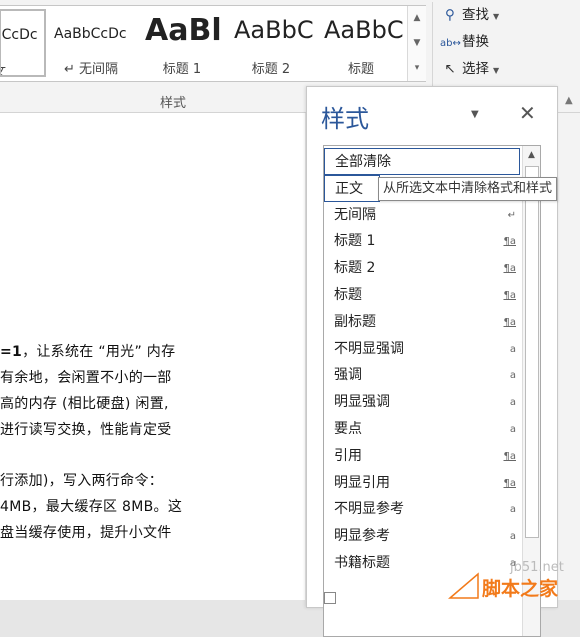 This screenshot has height=637, width=580. I want to click on show-preview-checkbox, so click(330, 598).